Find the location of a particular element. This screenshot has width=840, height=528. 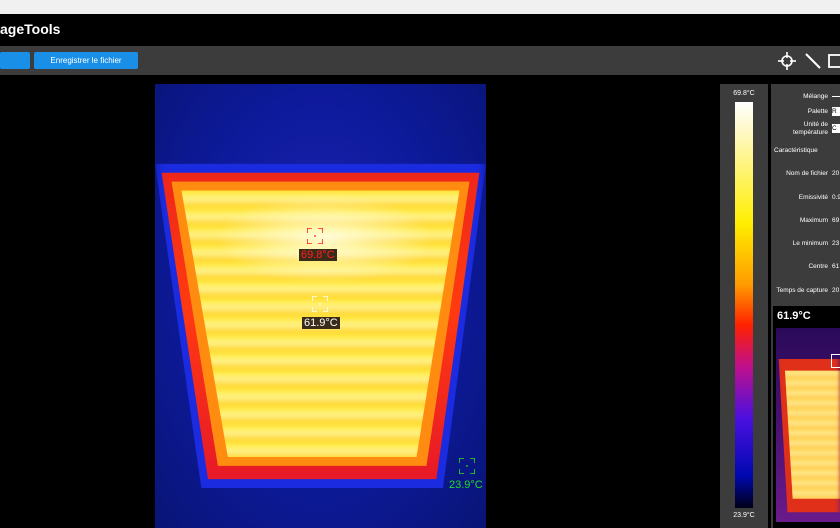

melange-slider is located at coordinates (836, 96).